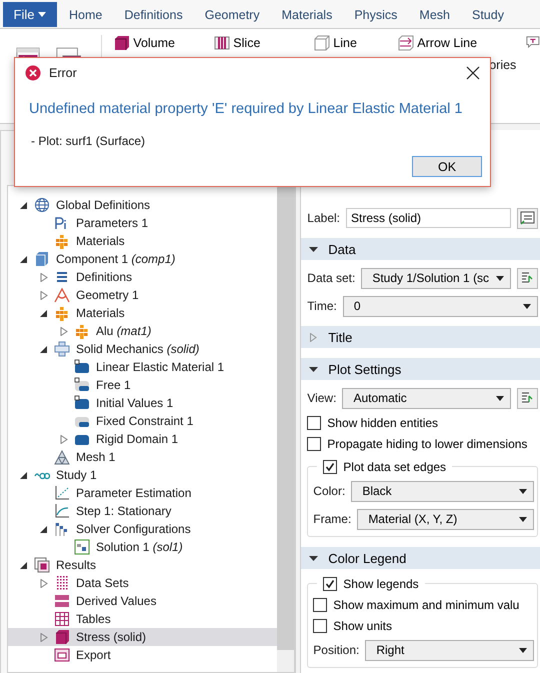 The width and height of the screenshot is (540, 673). I want to click on field-label: Position:, so click(336, 650).